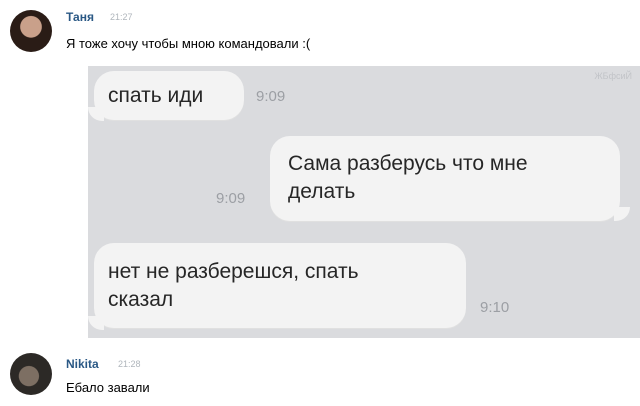  What do you see at coordinates (271, 96) in the screenshot?
I see `sms-time-1: 9:09` at bounding box center [271, 96].